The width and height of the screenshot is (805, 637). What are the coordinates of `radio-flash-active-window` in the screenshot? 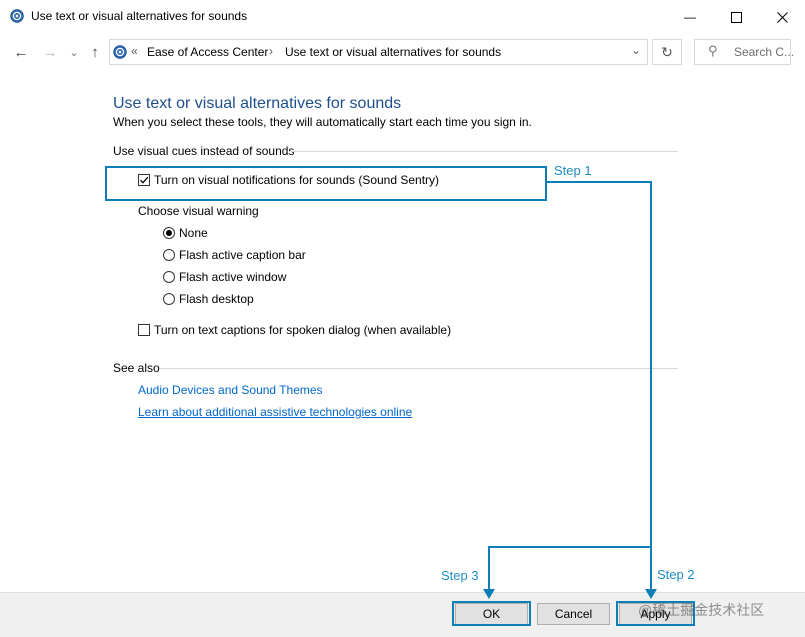 It's located at (169, 277).